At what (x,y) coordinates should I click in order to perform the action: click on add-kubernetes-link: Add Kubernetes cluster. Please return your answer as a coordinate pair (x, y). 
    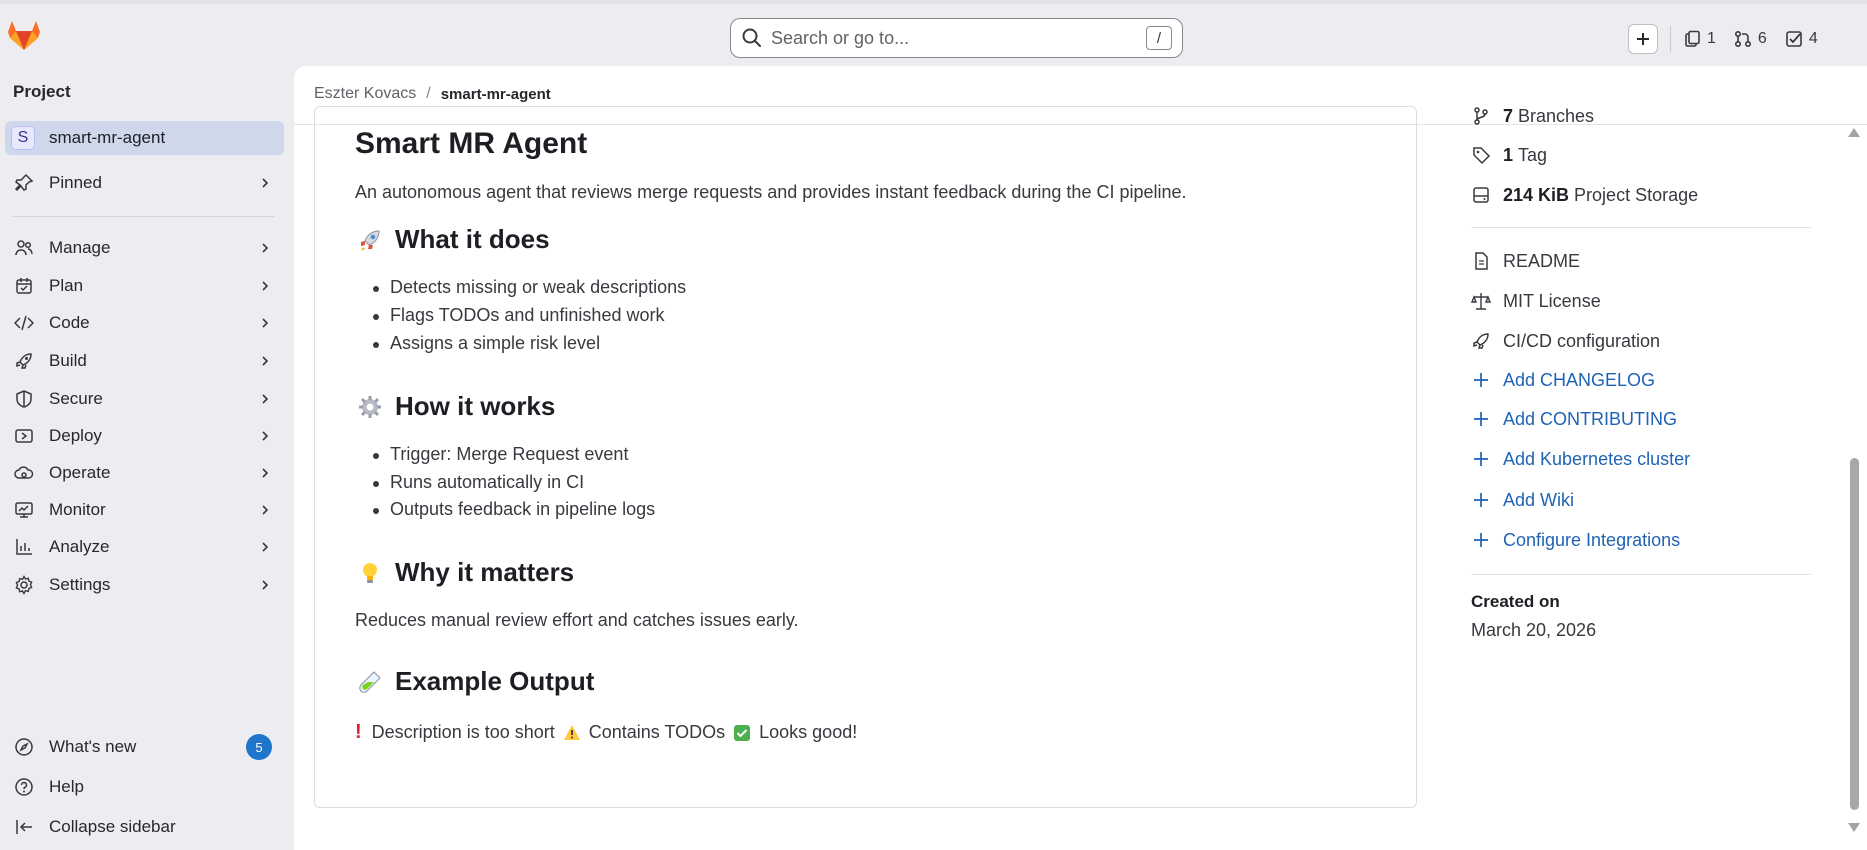
    Looking at the image, I should click on (1580, 459).